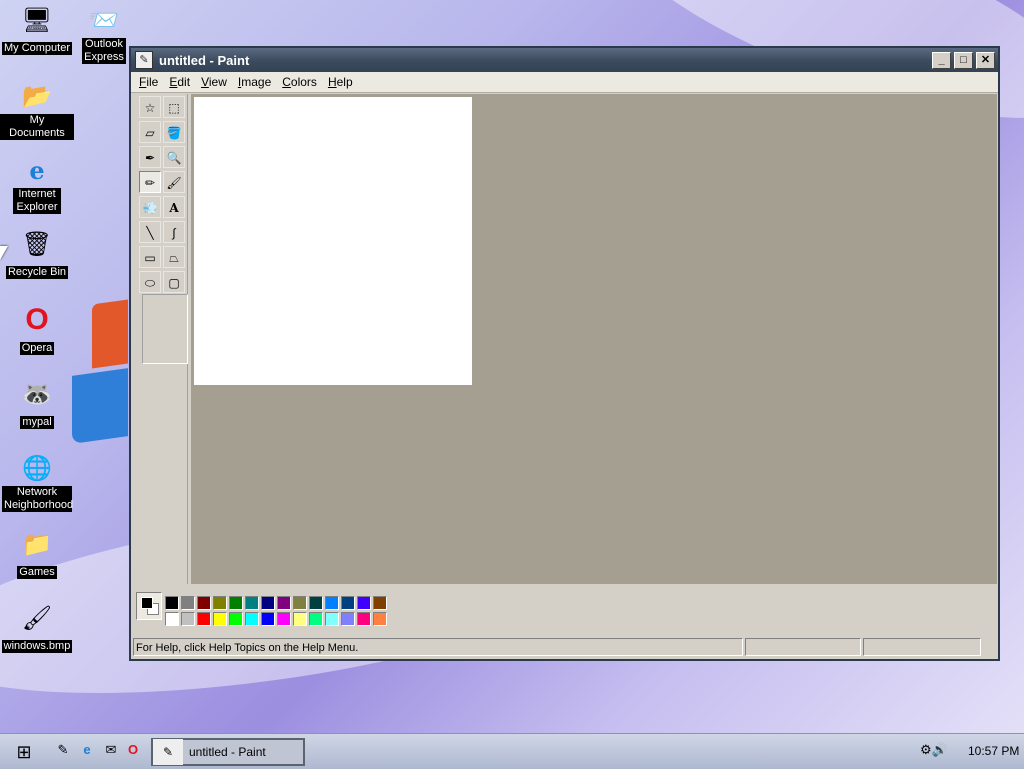 The width and height of the screenshot is (1024, 769). Describe the element at coordinates (150, 157) in the screenshot. I see `pick-color-icon: ✒` at that location.